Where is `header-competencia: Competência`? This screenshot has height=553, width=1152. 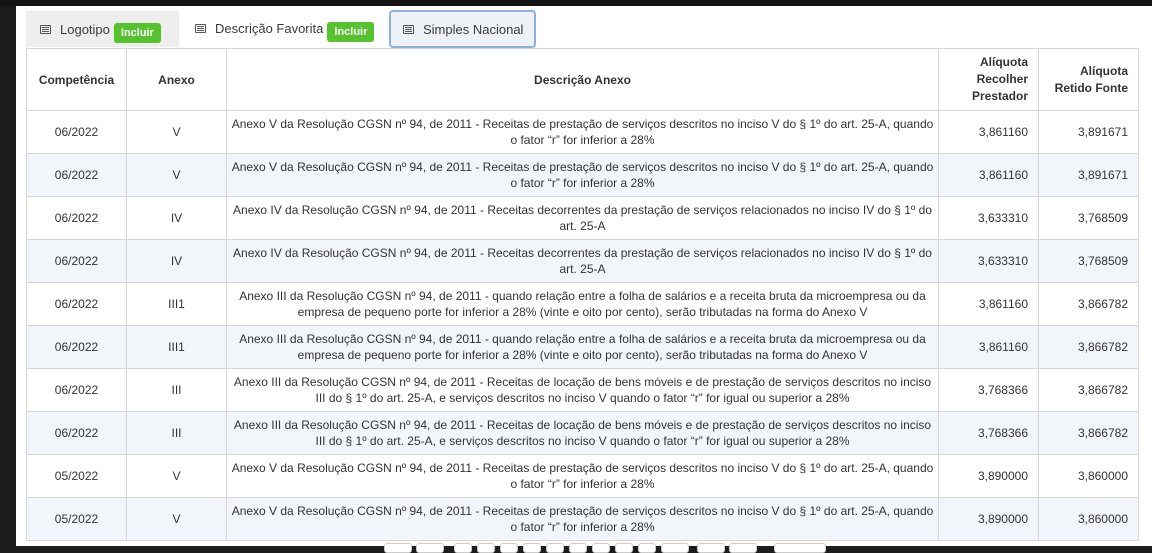
header-competencia: Competência is located at coordinates (76, 79).